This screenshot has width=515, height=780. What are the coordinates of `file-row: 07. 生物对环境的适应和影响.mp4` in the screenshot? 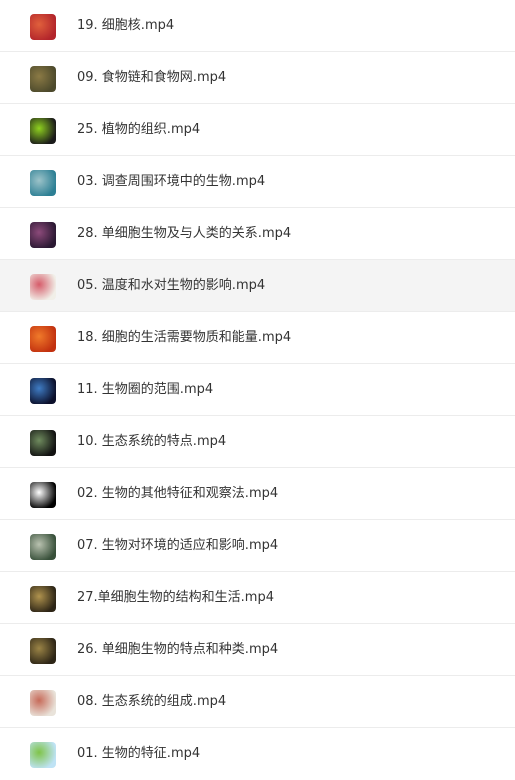 It's located at (257, 546).